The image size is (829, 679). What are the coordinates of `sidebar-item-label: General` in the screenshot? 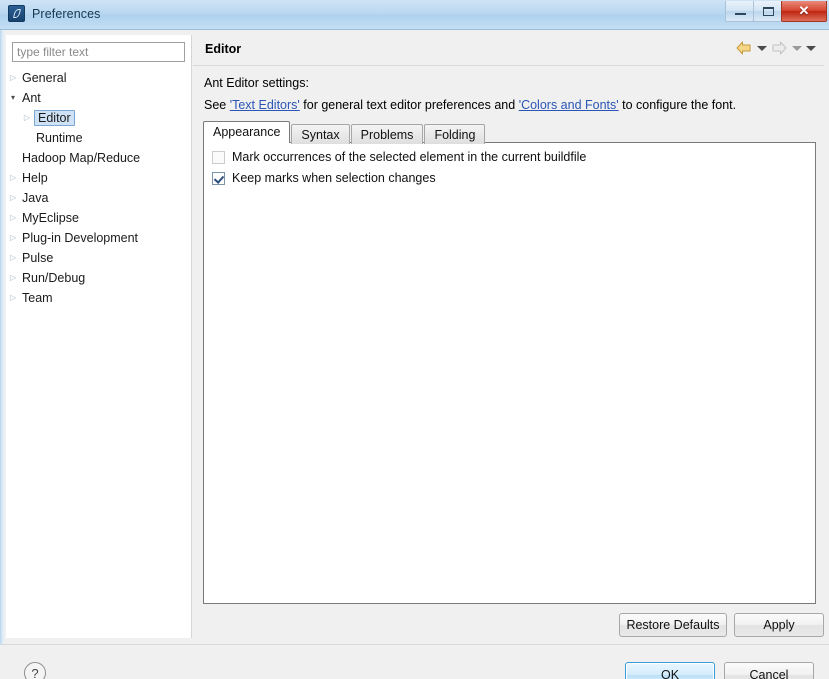 It's located at (44, 78).